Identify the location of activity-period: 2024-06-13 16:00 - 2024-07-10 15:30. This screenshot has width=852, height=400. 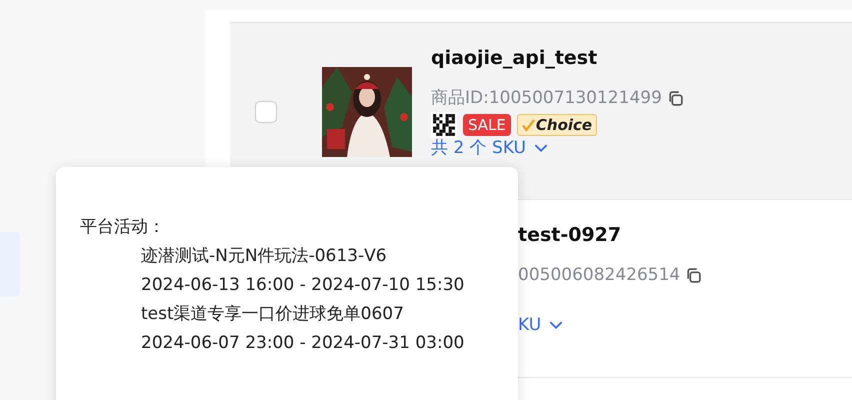
(303, 285).